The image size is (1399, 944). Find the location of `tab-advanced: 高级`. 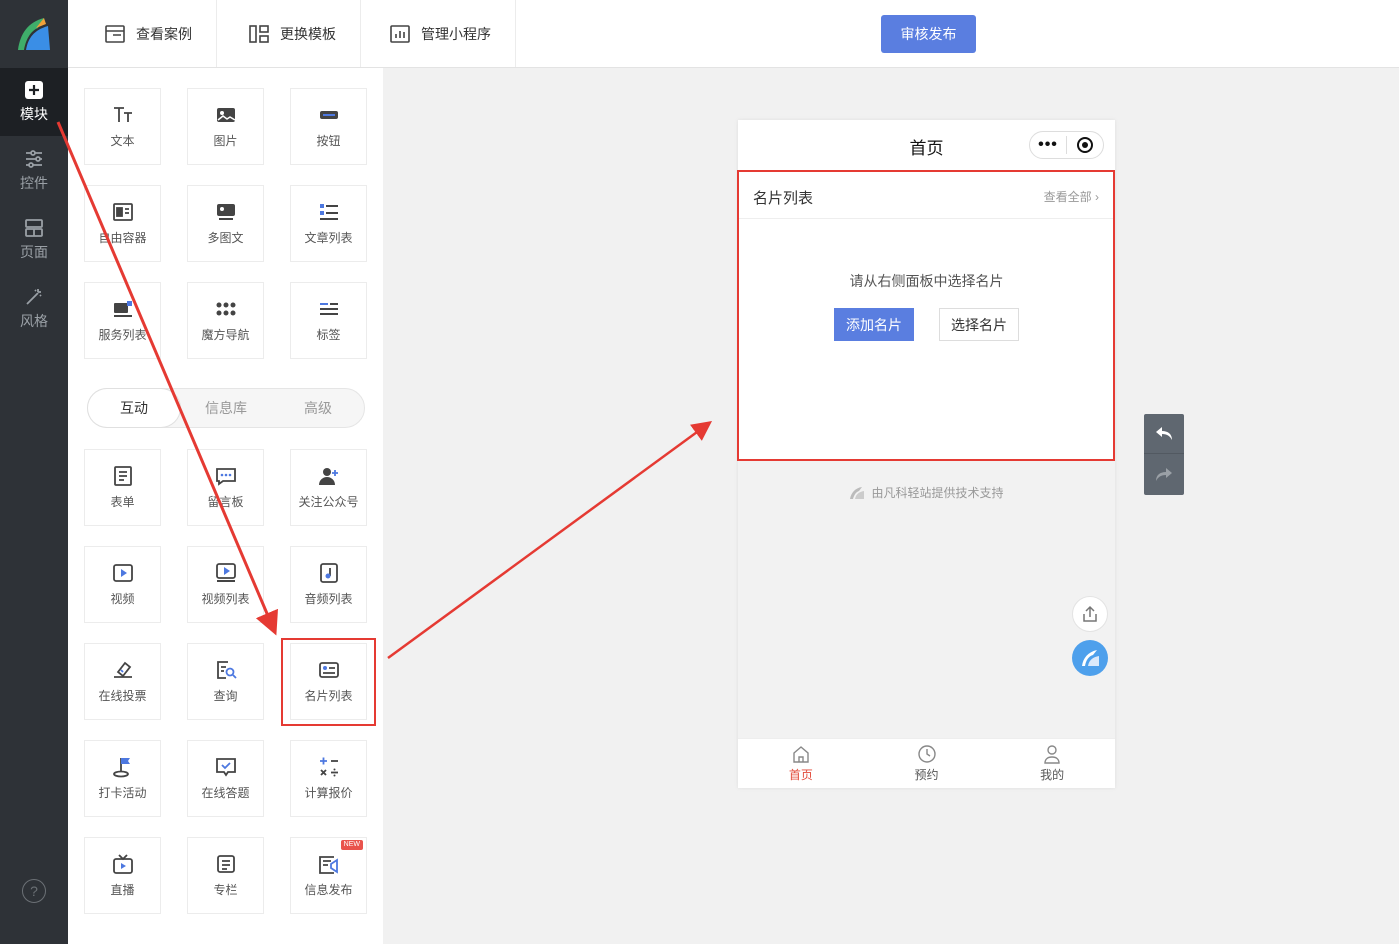

tab-advanced: 高级 is located at coordinates (318, 408).